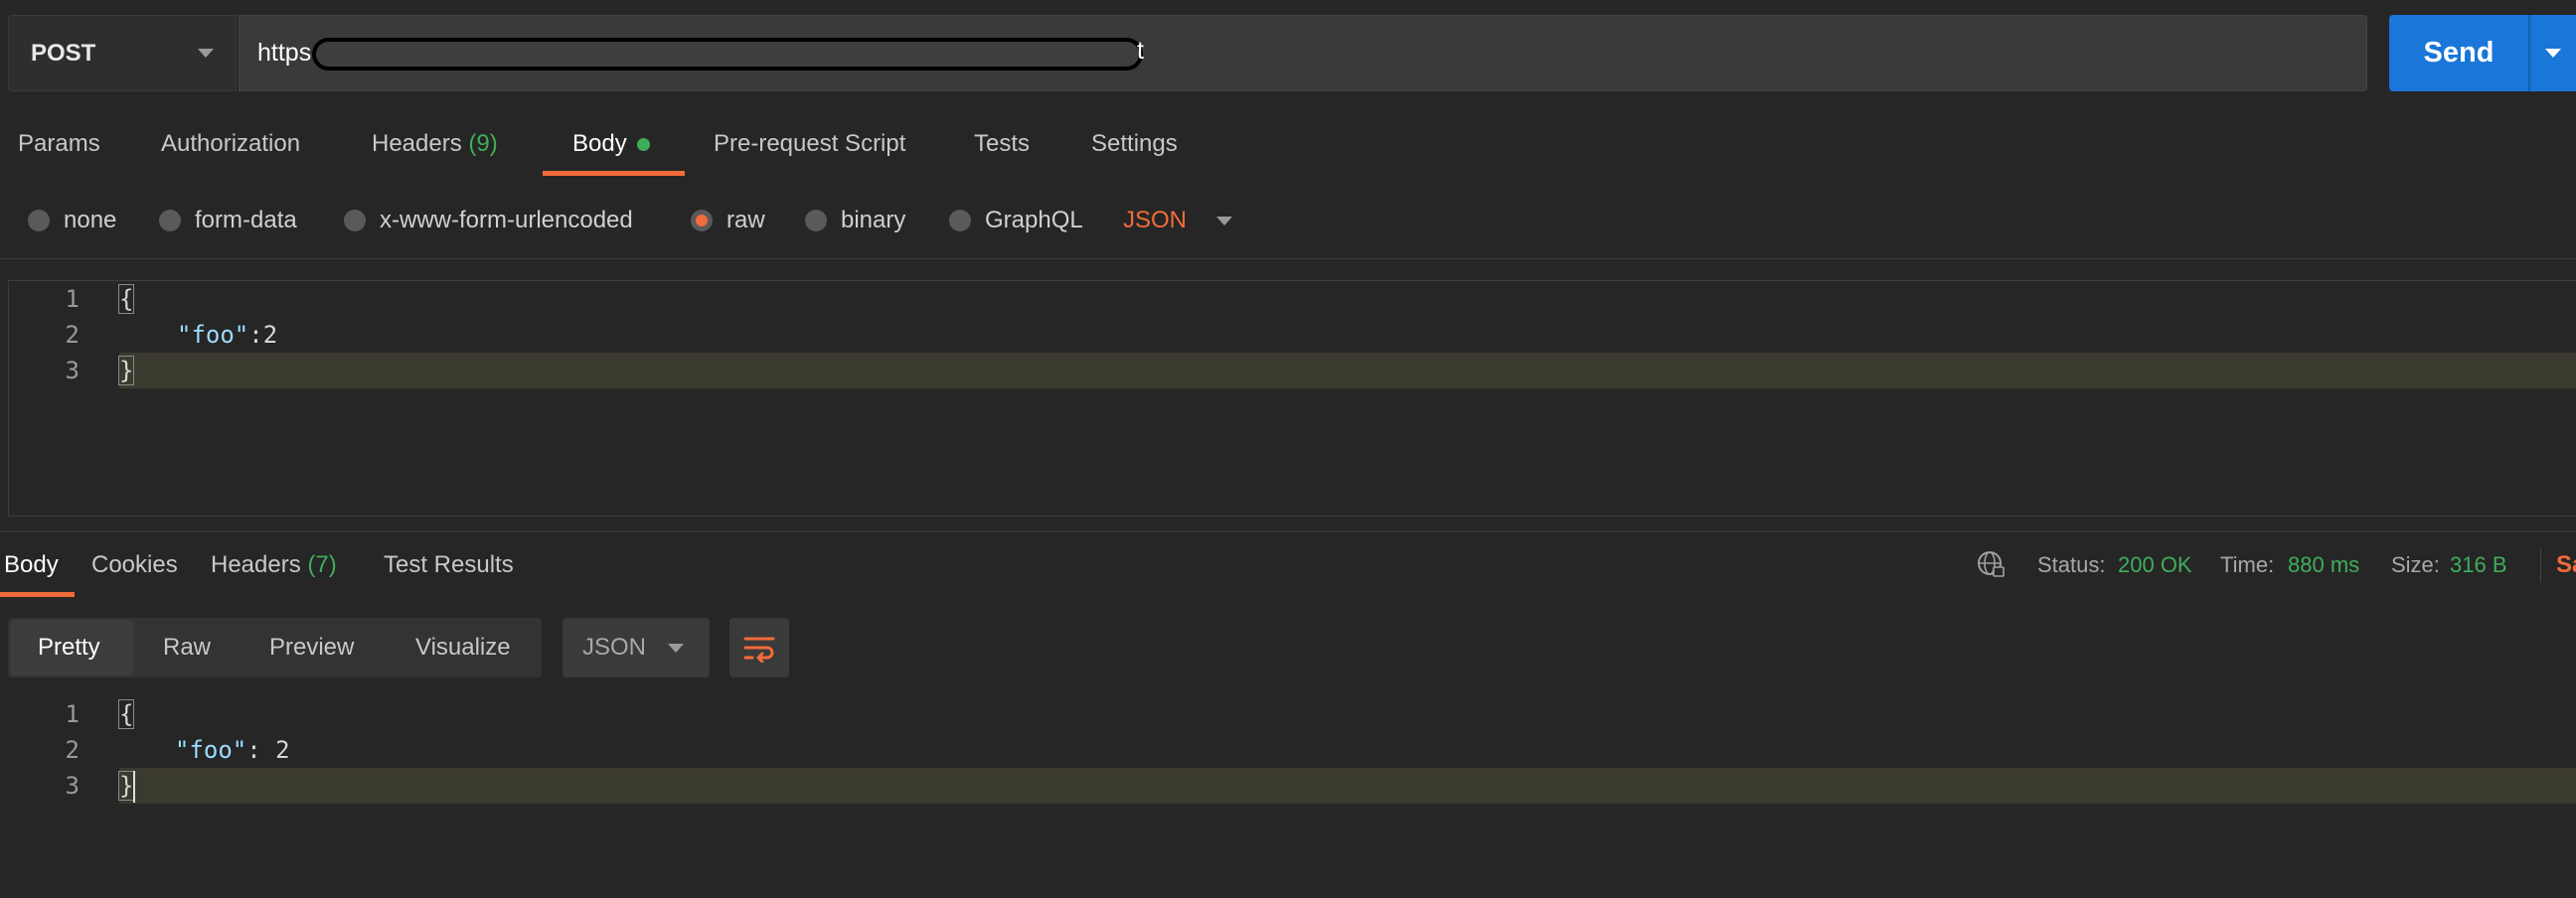  I want to click on radio-graphql: GraphQL, so click(1016, 221).